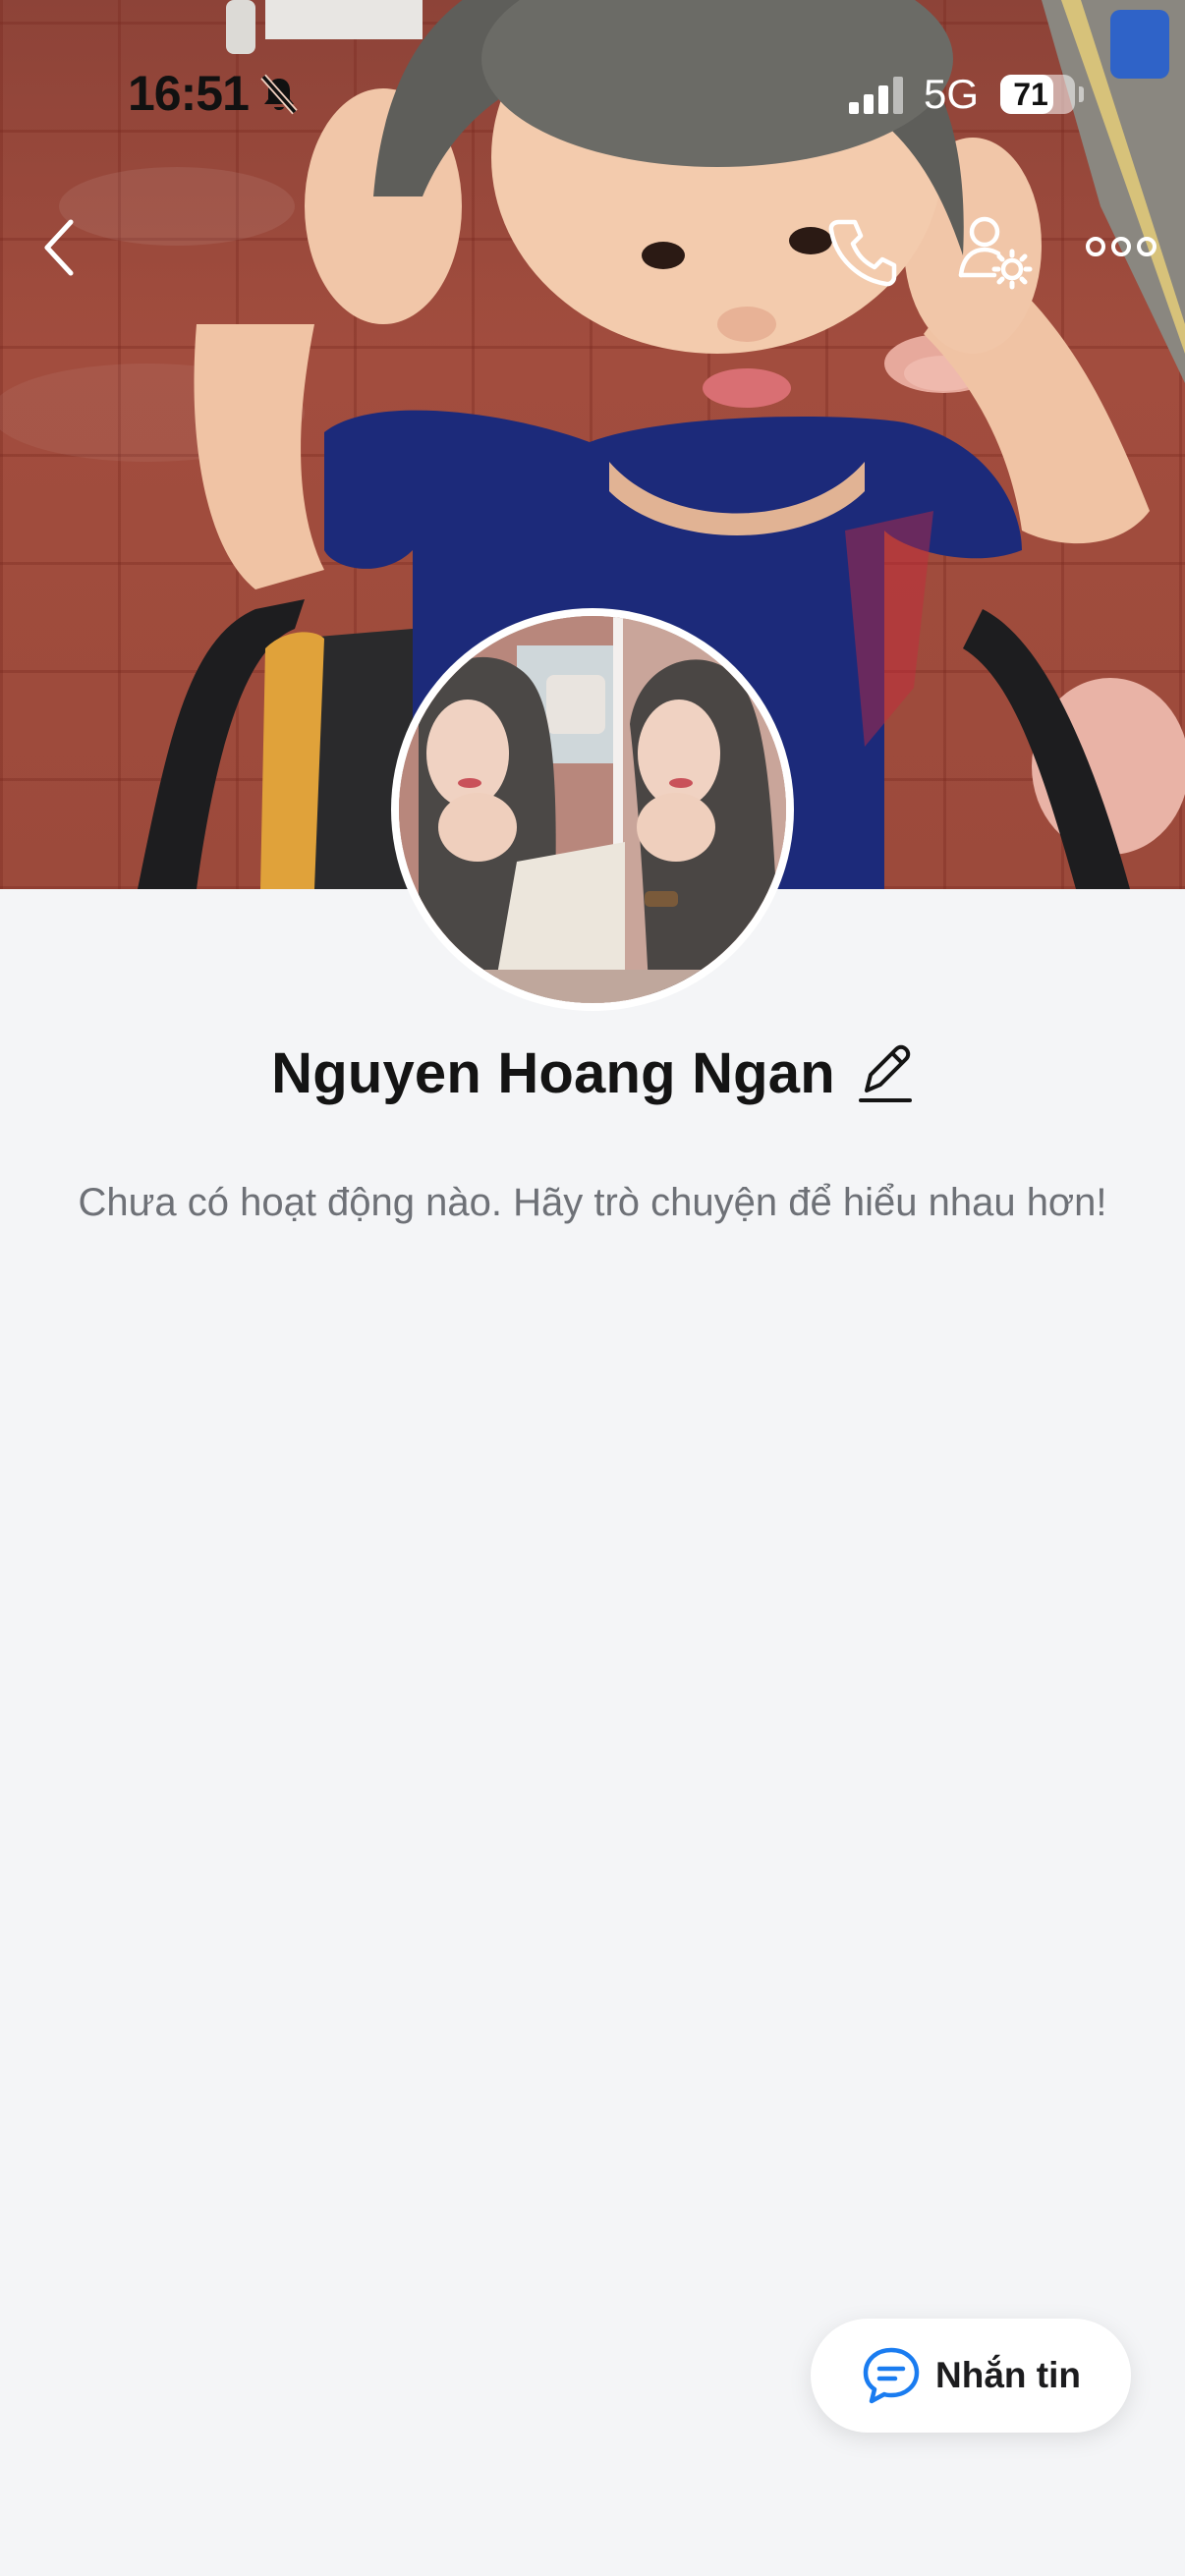  Describe the element at coordinates (1081, 94) in the screenshot. I see `battery-tip` at that location.